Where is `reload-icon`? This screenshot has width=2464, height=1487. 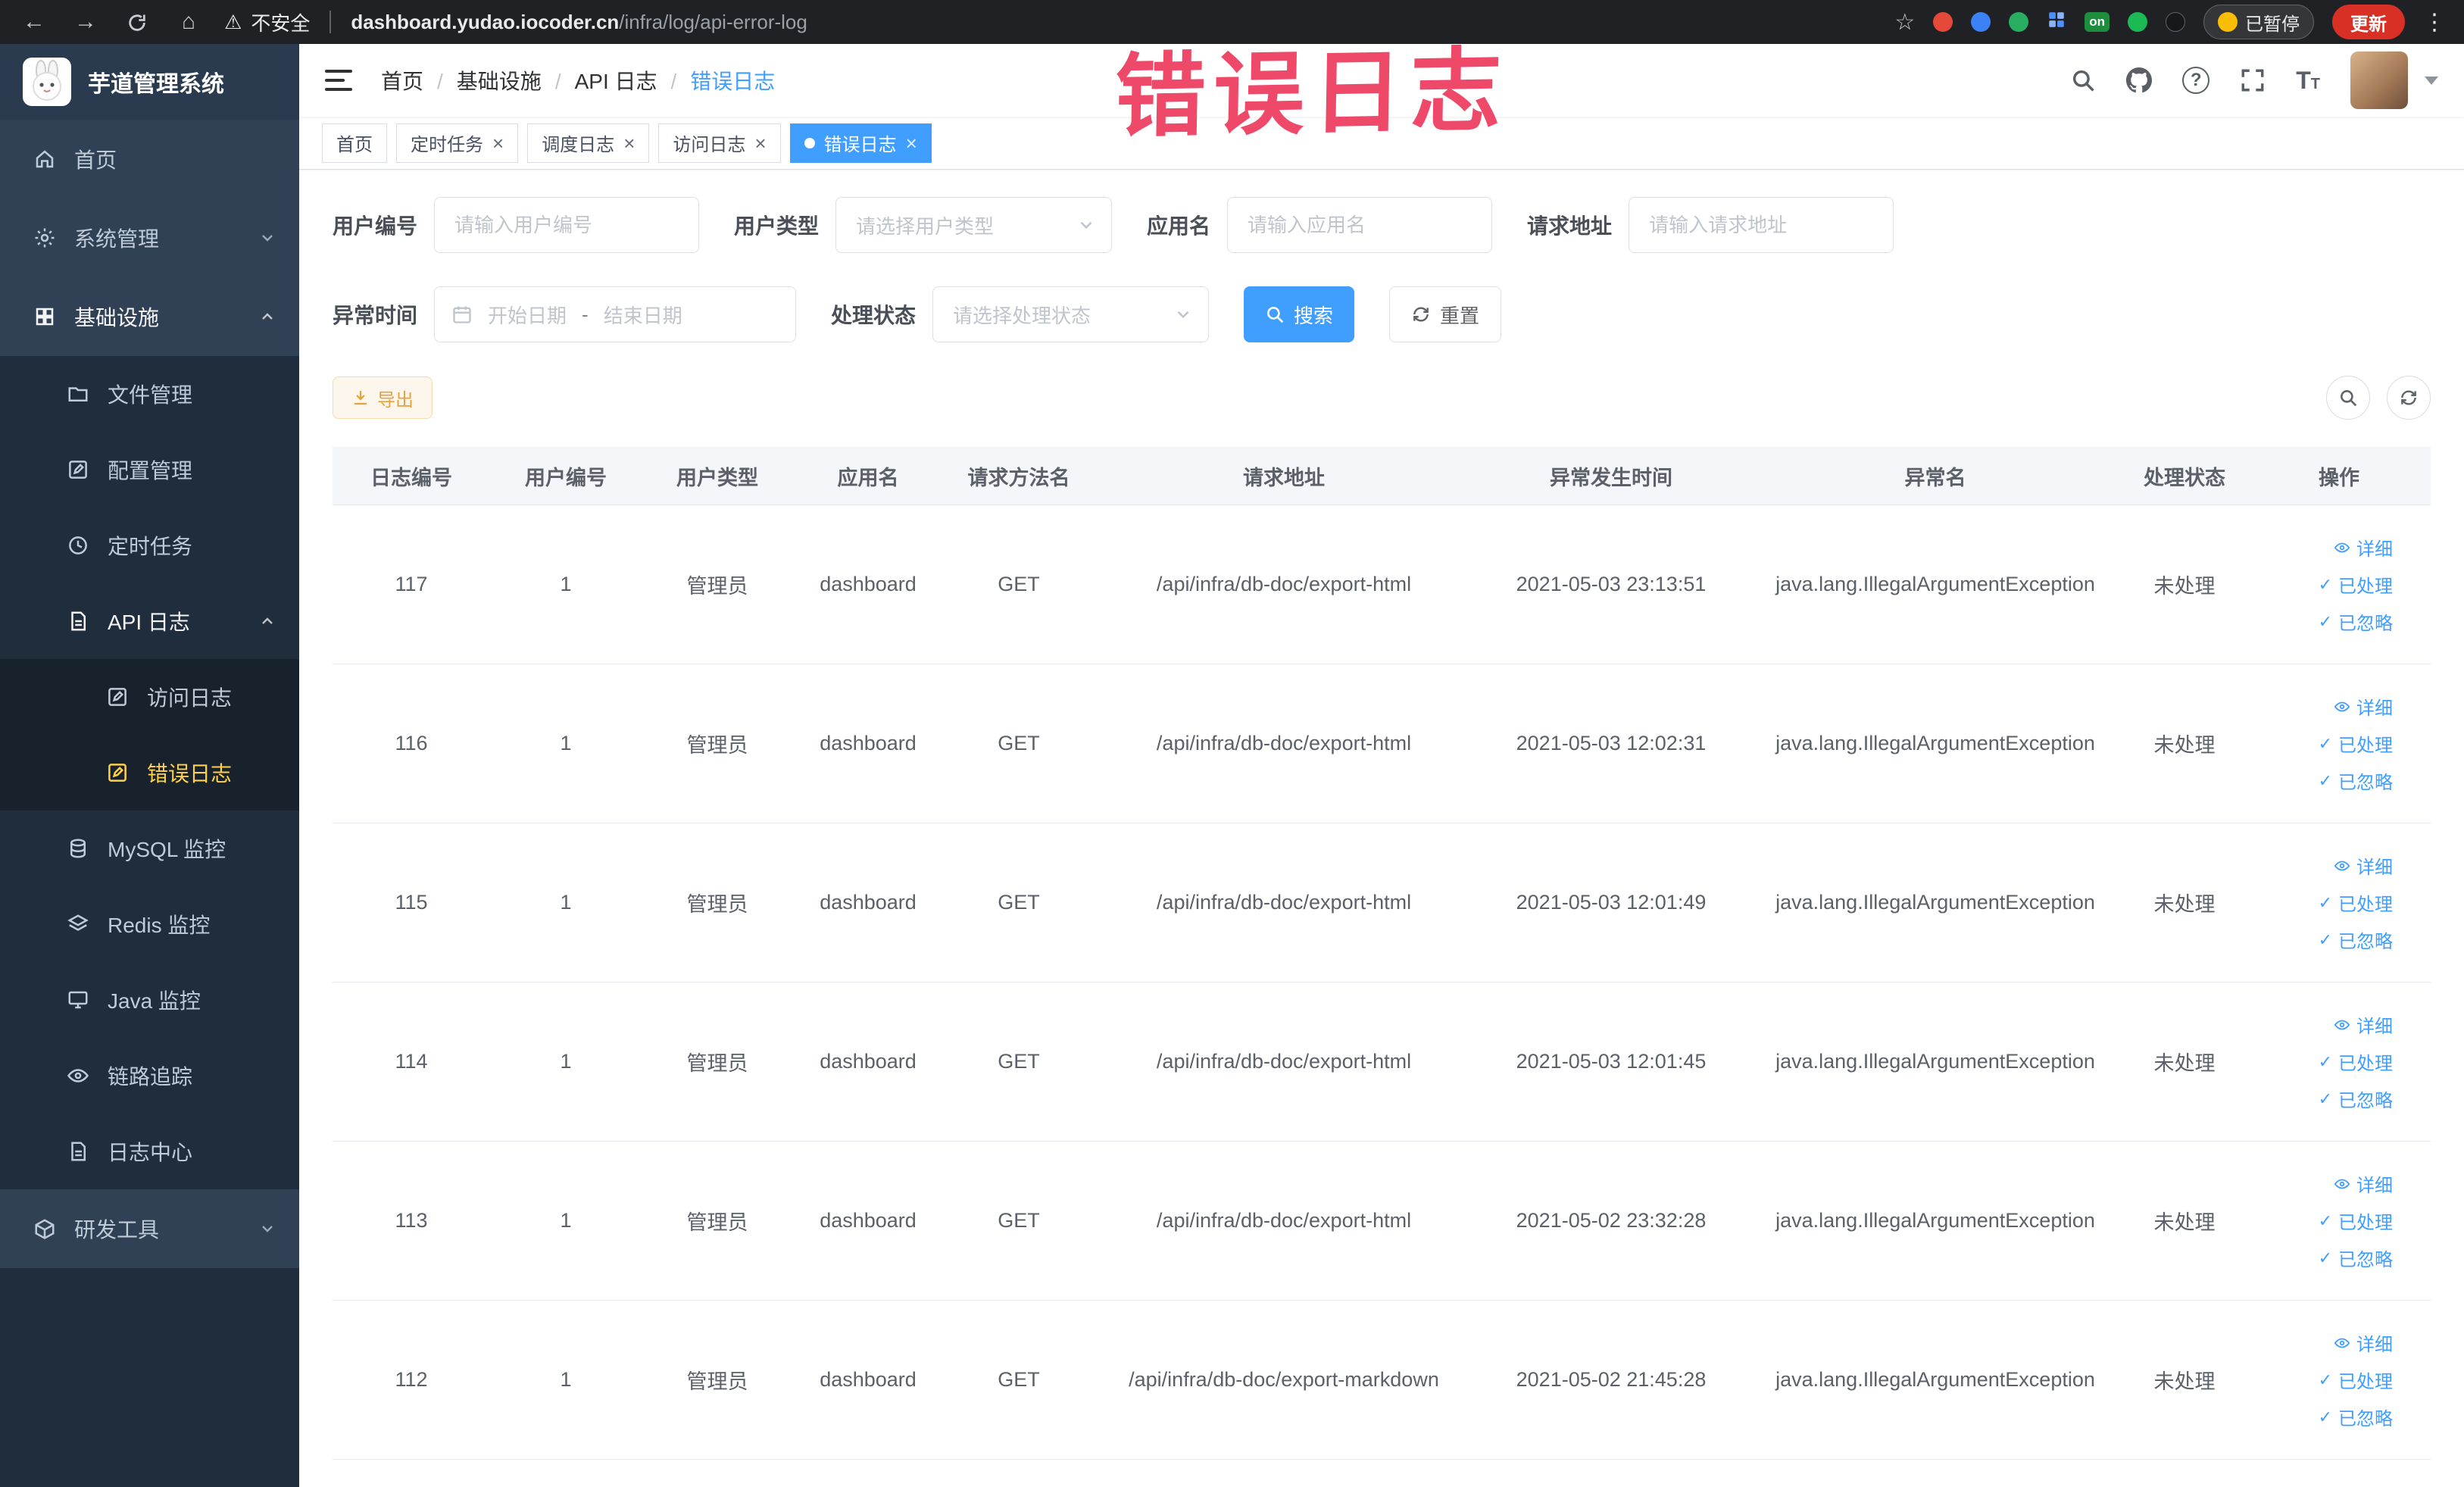 reload-icon is located at coordinates (137, 22).